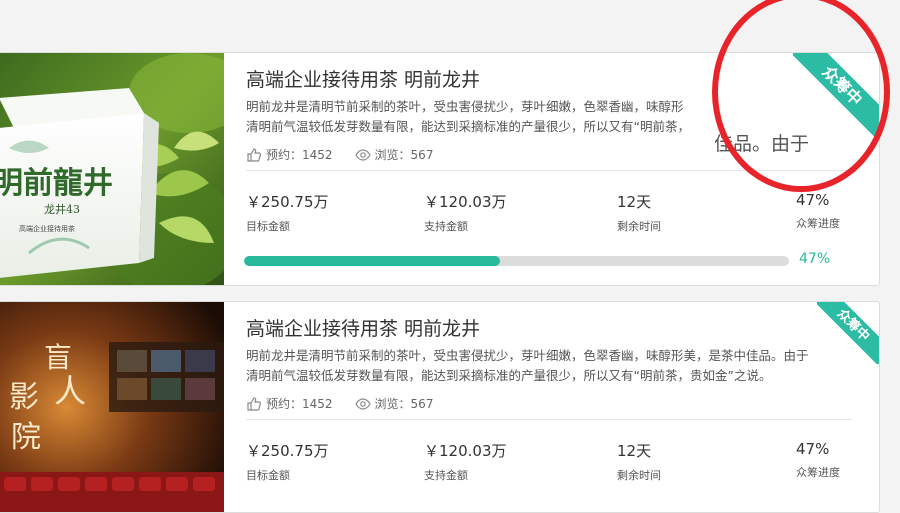 This screenshot has width=900, height=513. Describe the element at coordinates (372, 261) in the screenshot. I see `progress-bar-fill` at that location.